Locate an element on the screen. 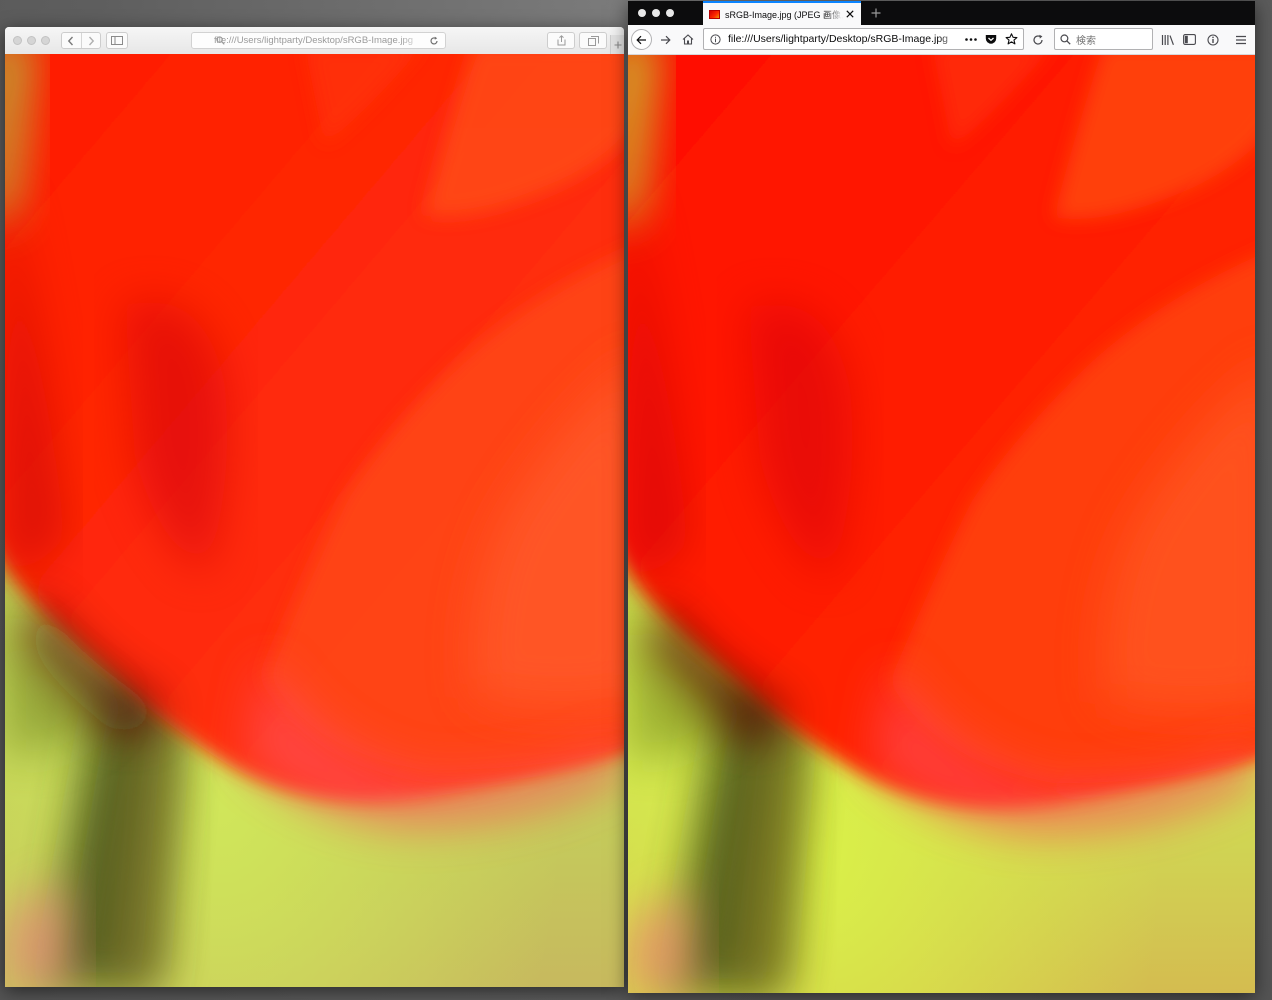 The image size is (1272, 1000). firefox-search-bar: 検索 is located at coordinates (1103, 39).